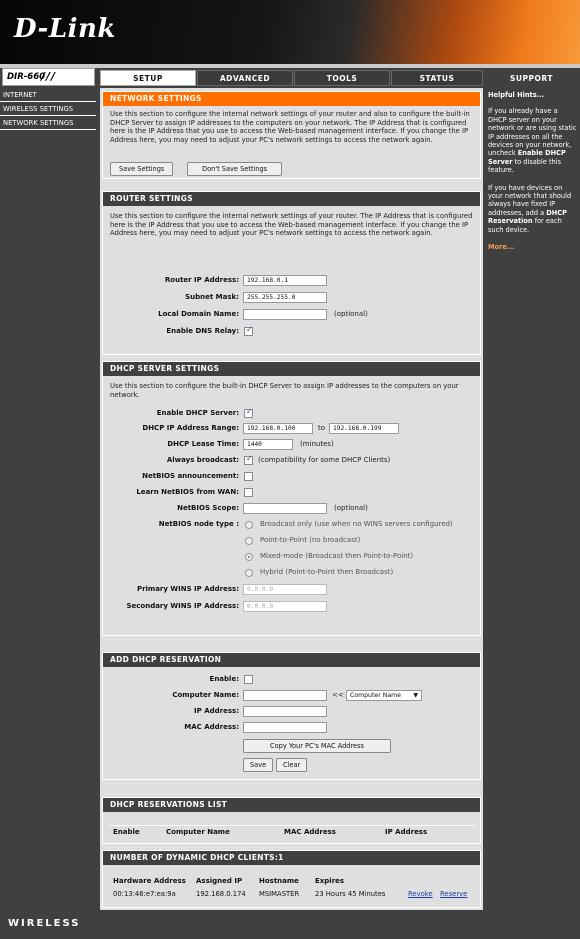 This screenshot has height=939, width=580. What do you see at coordinates (187, 492) in the screenshot?
I see `learn-netbios-label: Learn NetBIOS from WAN:` at bounding box center [187, 492].